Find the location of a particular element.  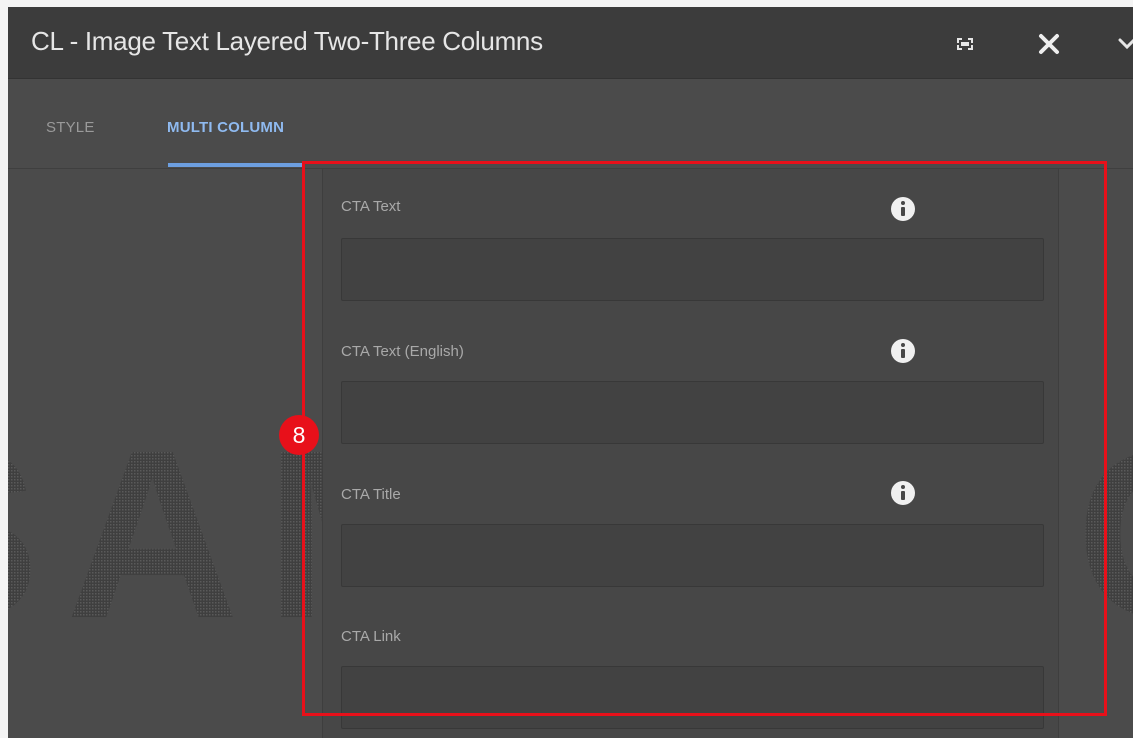

fullscreen-button is located at coordinates (965, 44).